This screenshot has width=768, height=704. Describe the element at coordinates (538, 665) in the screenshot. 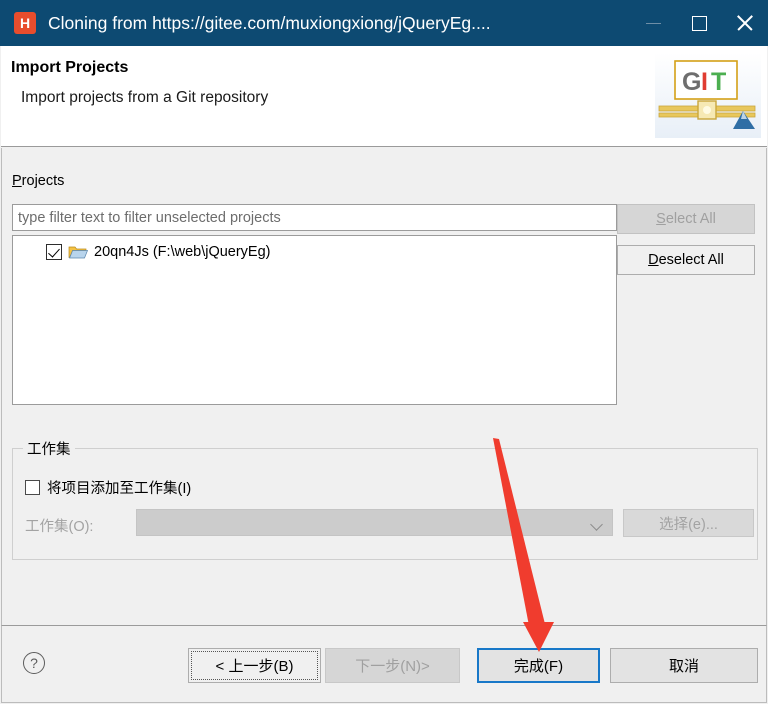

I see `finish-button: 完成(F)` at that location.